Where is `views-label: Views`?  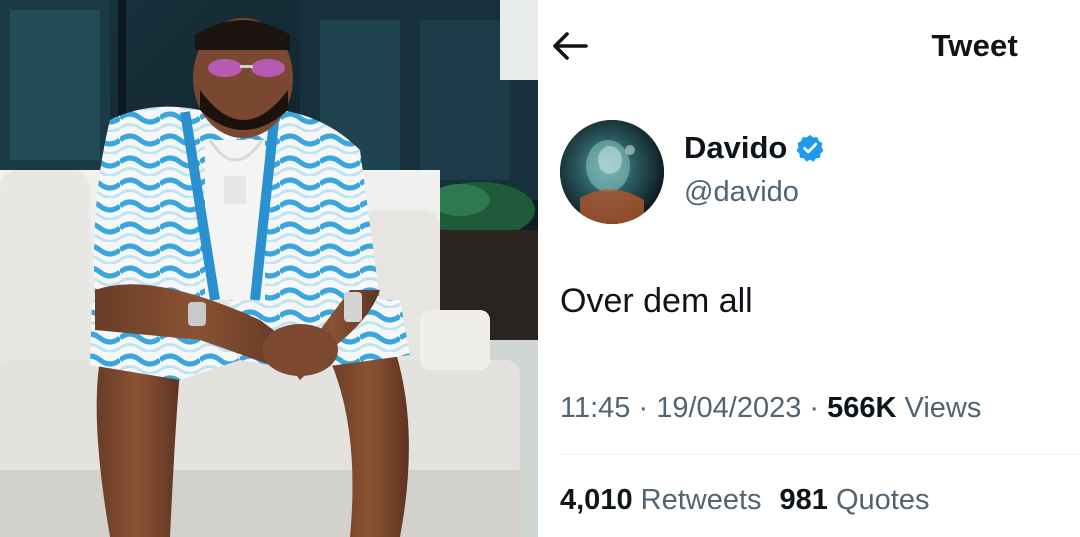 views-label: Views is located at coordinates (943, 408).